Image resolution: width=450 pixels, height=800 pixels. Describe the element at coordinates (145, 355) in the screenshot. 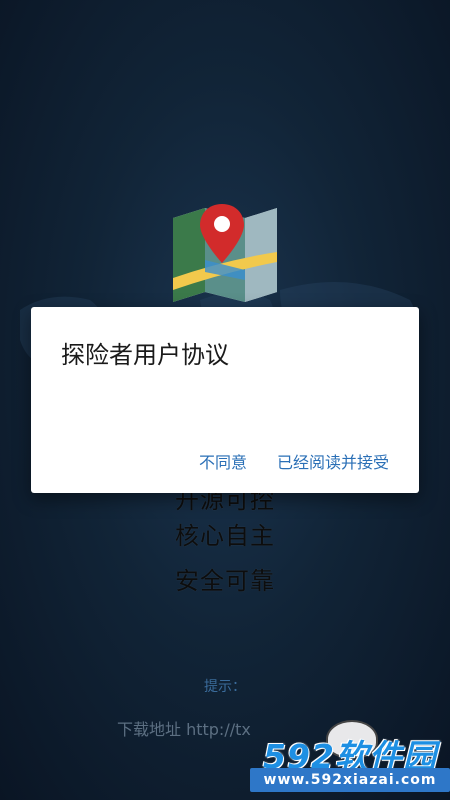

I see `dialog-title: 探险者用户协议` at that location.